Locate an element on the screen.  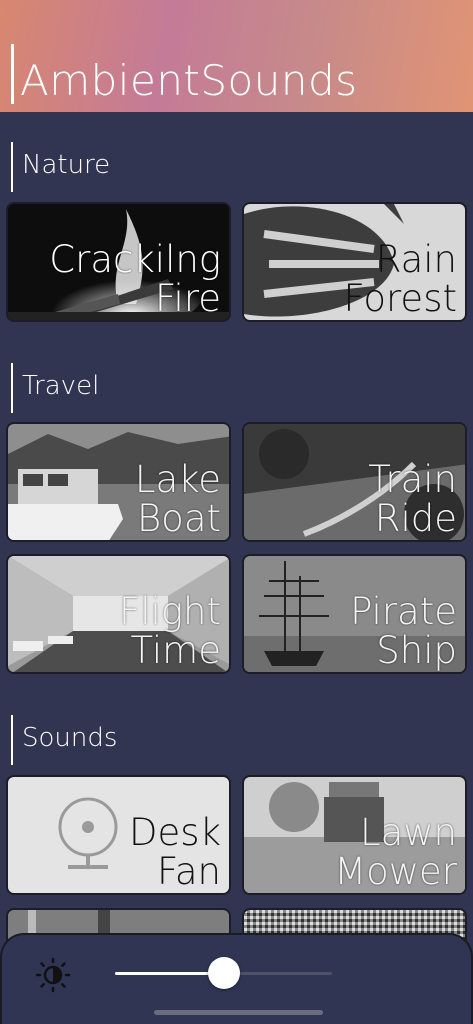
card-label: Flight Time is located at coordinates (170, 631).